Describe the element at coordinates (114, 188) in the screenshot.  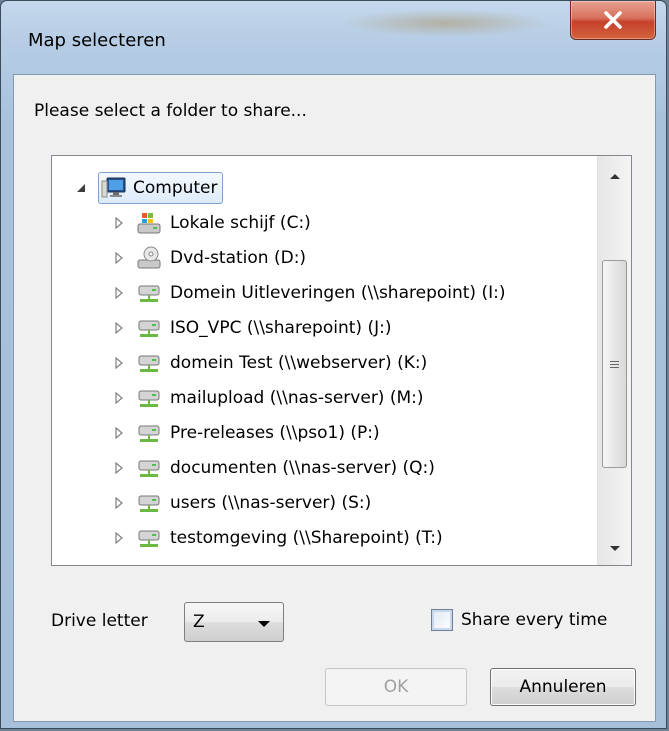
I see `computer-icon` at that location.